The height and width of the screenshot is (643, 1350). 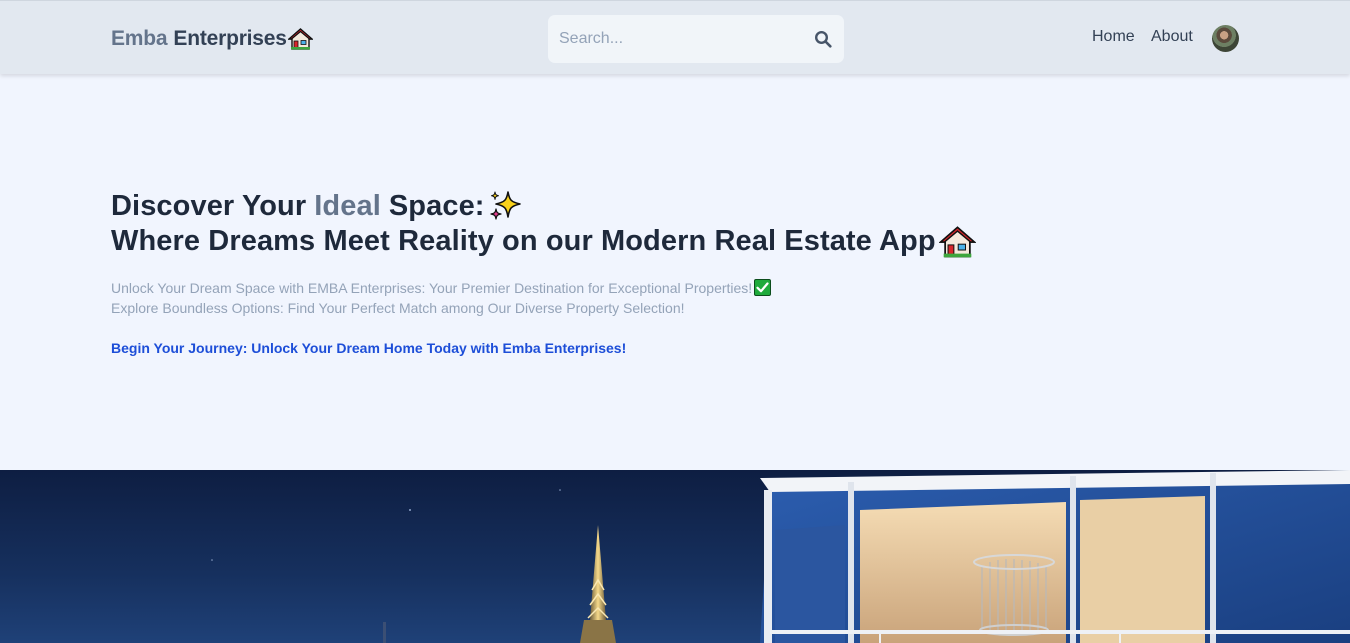 What do you see at coordinates (763, 287) in the screenshot?
I see `check-emoji-icon` at bounding box center [763, 287].